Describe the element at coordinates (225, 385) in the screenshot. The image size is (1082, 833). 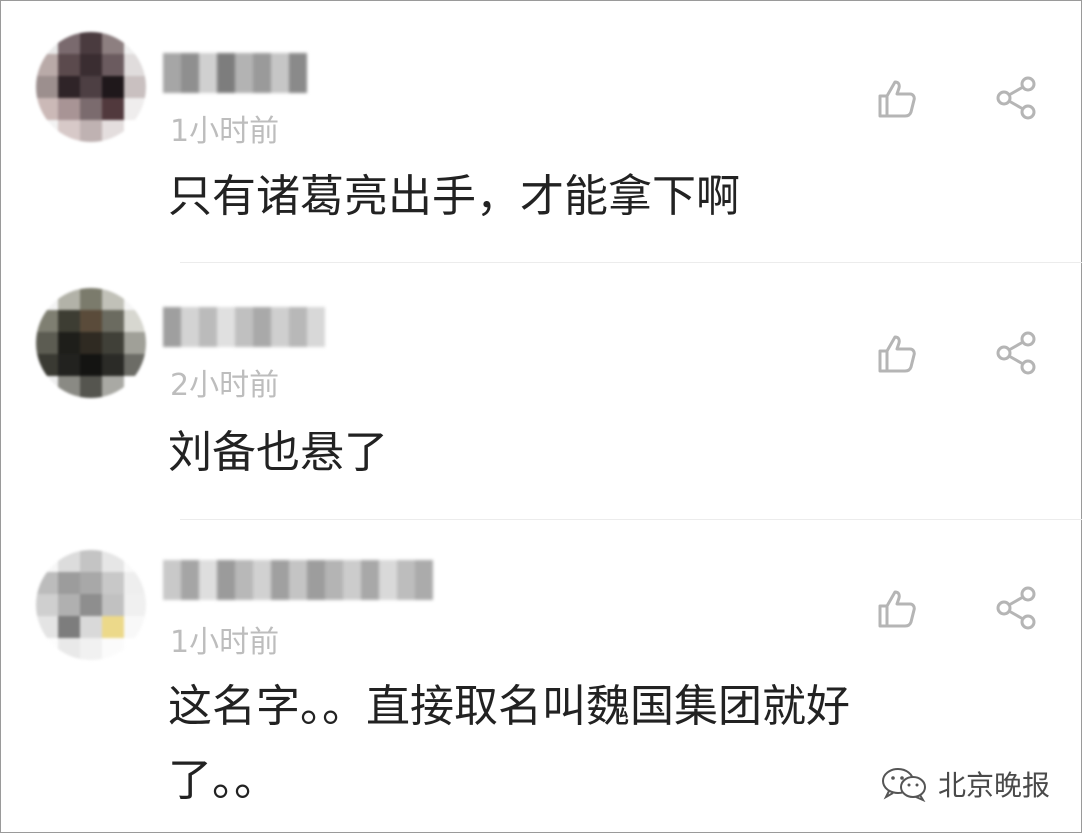
I see `comment-timestamp: 2小时前` at that location.